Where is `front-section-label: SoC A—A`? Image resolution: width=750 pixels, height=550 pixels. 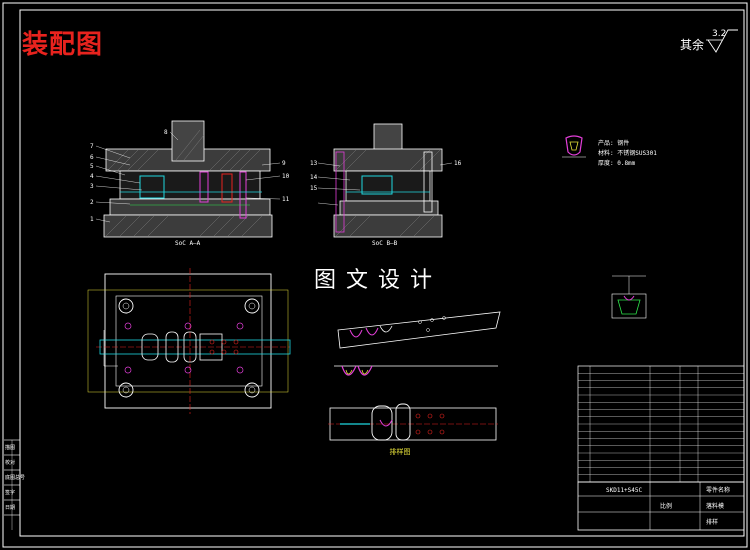
front-section-label: SoC A—A is located at coordinates (188, 243).